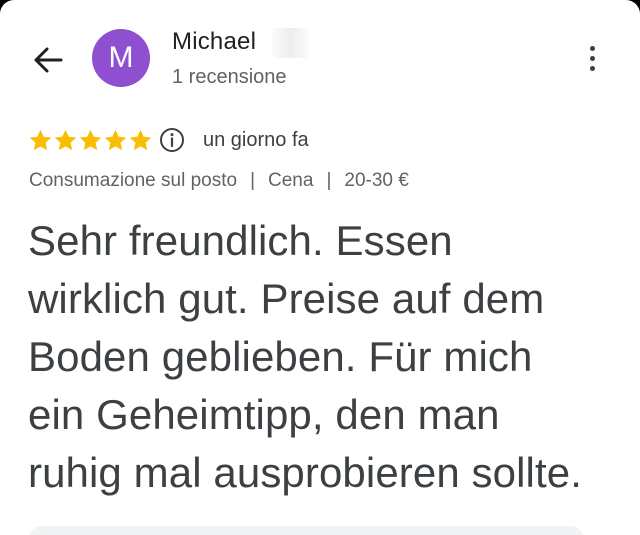 The height and width of the screenshot is (535, 640). Describe the element at coordinates (286, 298) in the screenshot. I see `review-text-line: wirklich gut. Preise auf dem` at that location.